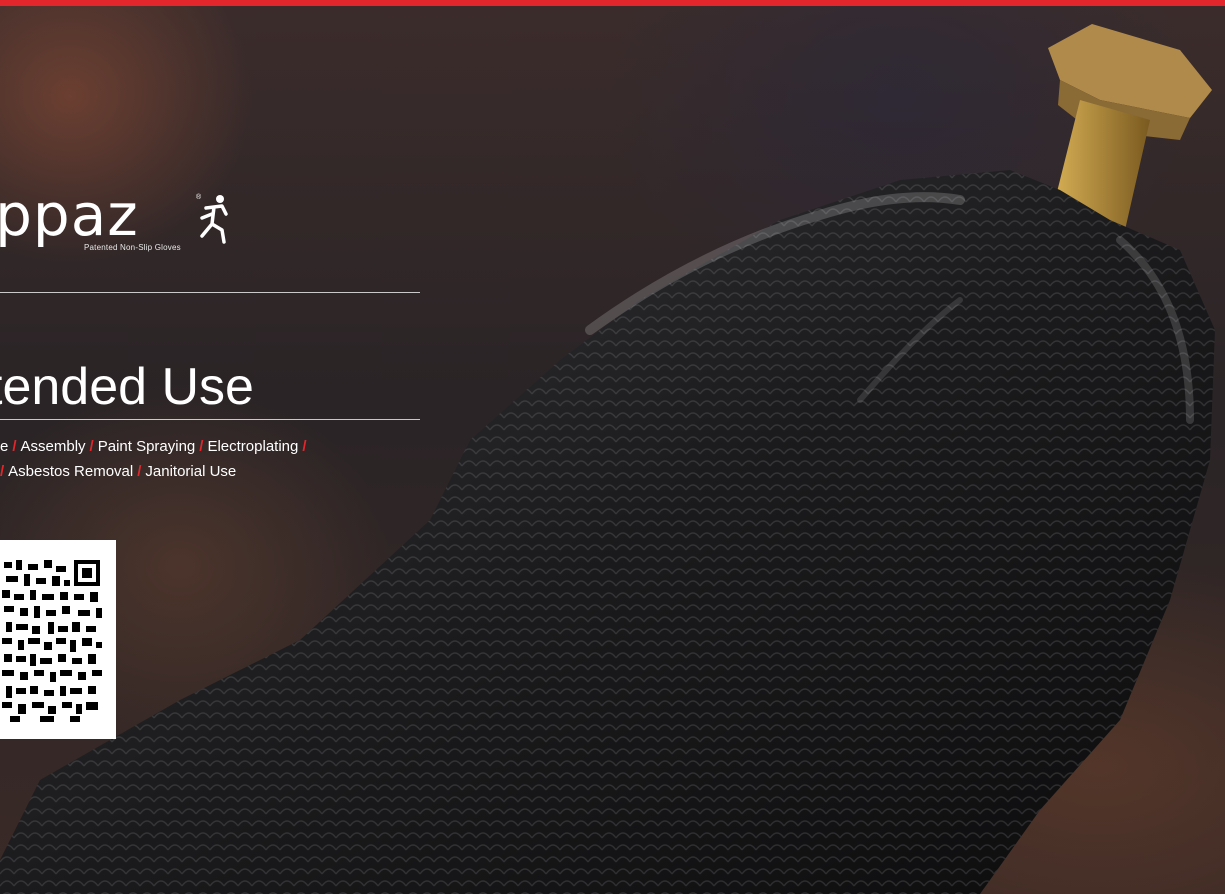 The height and width of the screenshot is (894, 1225). Describe the element at coordinates (146, 446) in the screenshot. I see `use-item: Paint Spraying` at that location.